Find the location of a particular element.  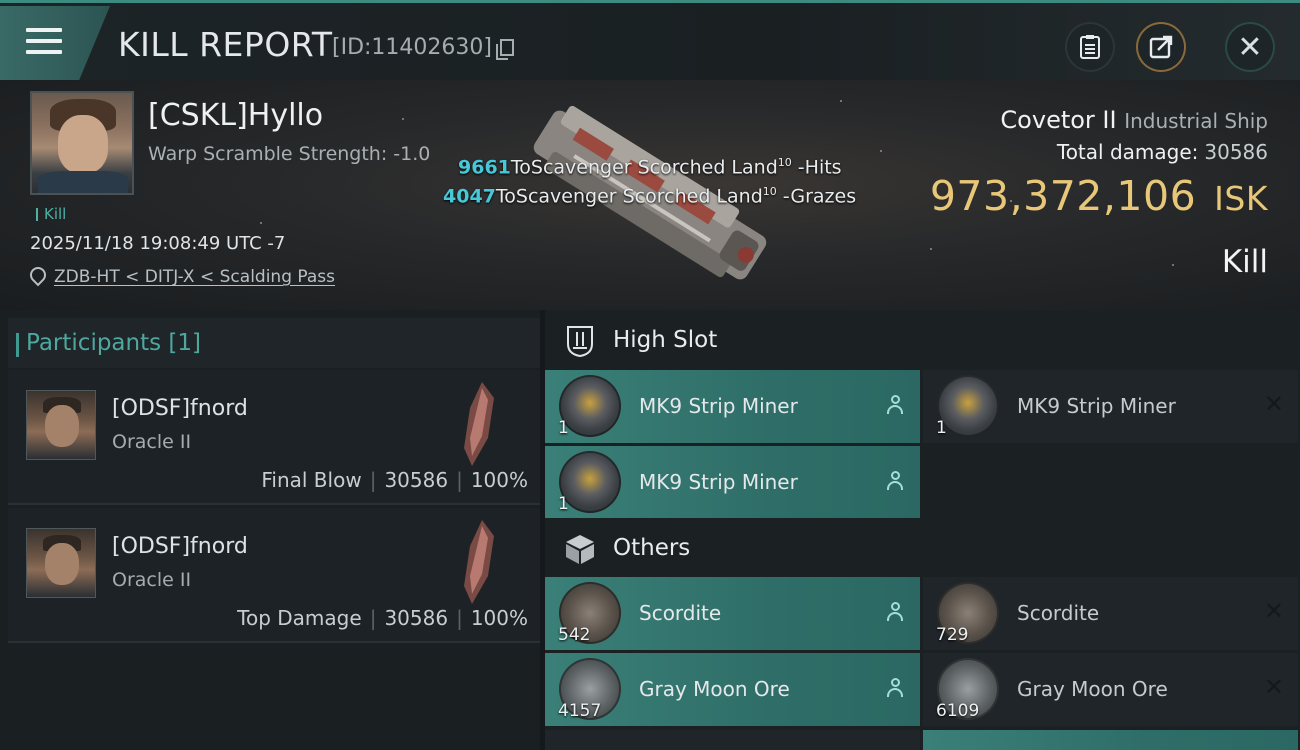

hits-target: ToScavenger Scorched Land is located at coordinates (644, 167).